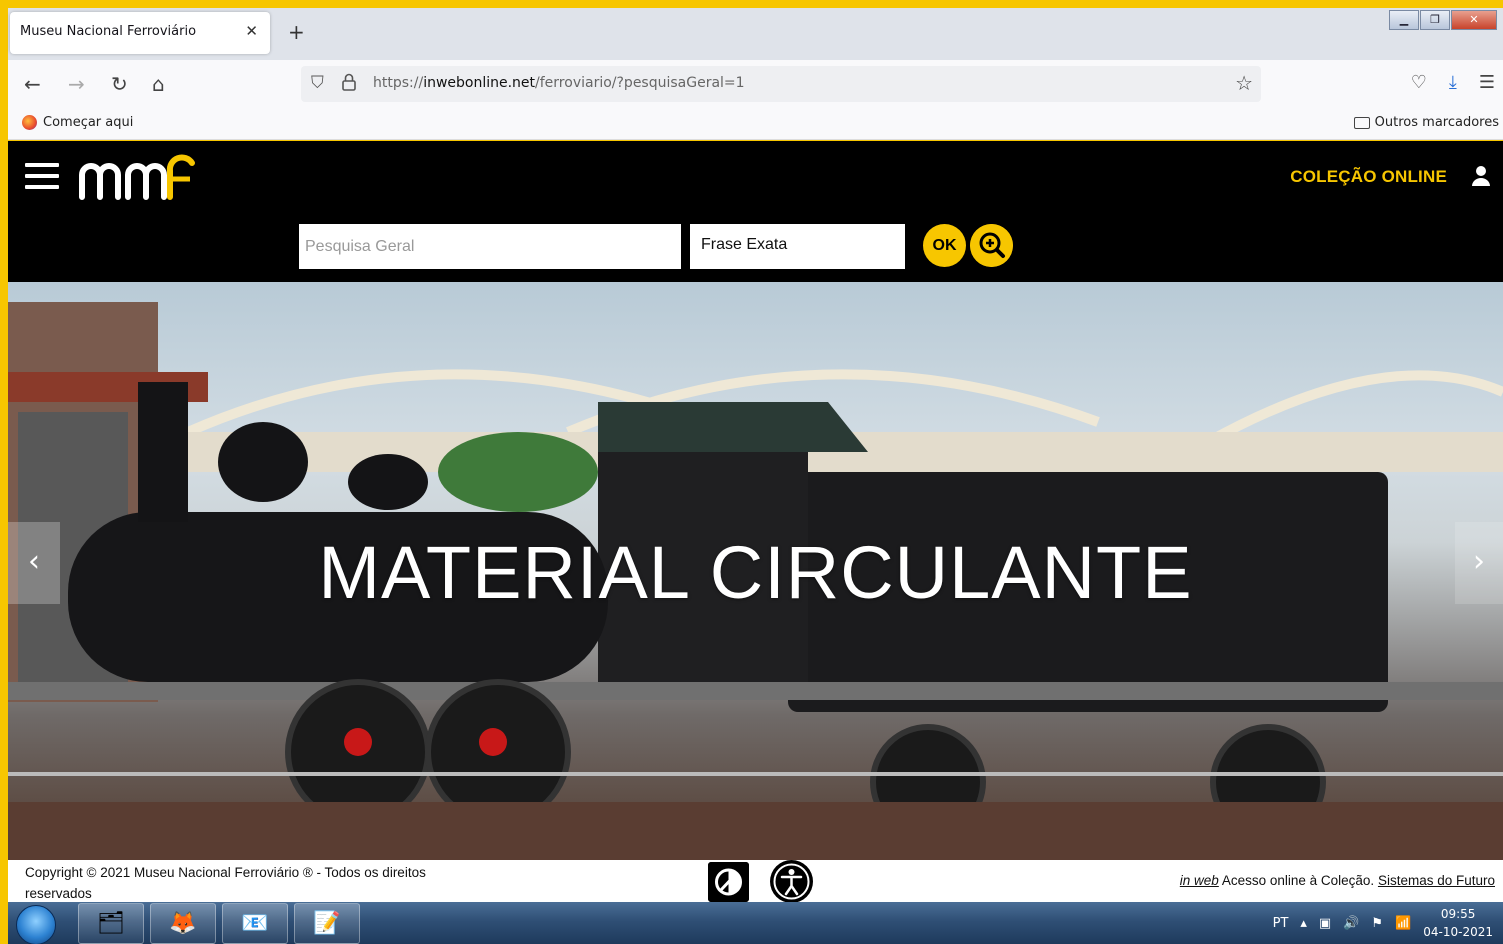  What do you see at coordinates (255, 923) in the screenshot?
I see `outlook-taskbar-icon: 📧` at bounding box center [255, 923].